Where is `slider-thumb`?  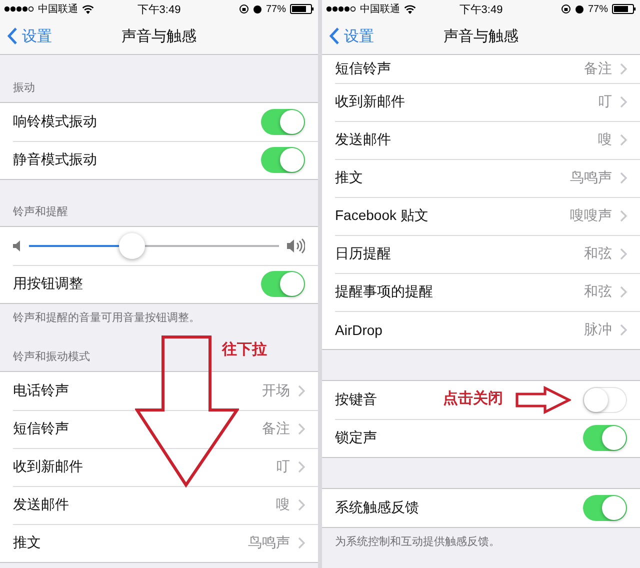 slider-thumb is located at coordinates (131, 246).